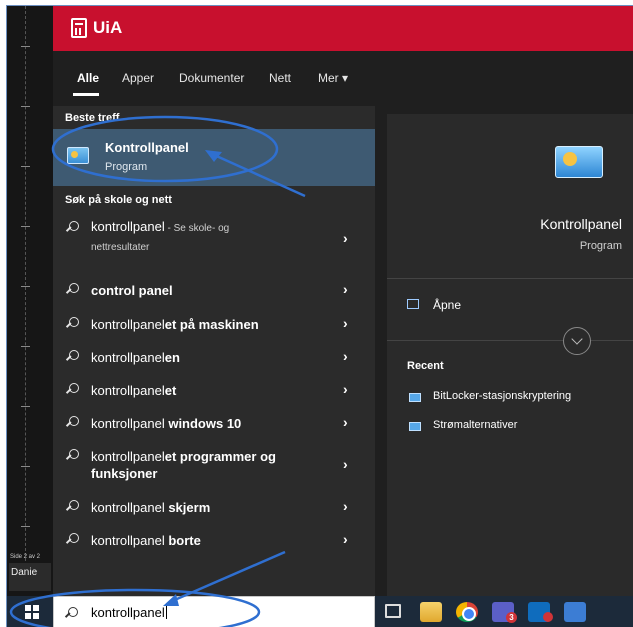 The image size is (633, 627). What do you see at coordinates (135, 357) in the screenshot?
I see `web-result-text: kontrollpanelen` at bounding box center [135, 357].